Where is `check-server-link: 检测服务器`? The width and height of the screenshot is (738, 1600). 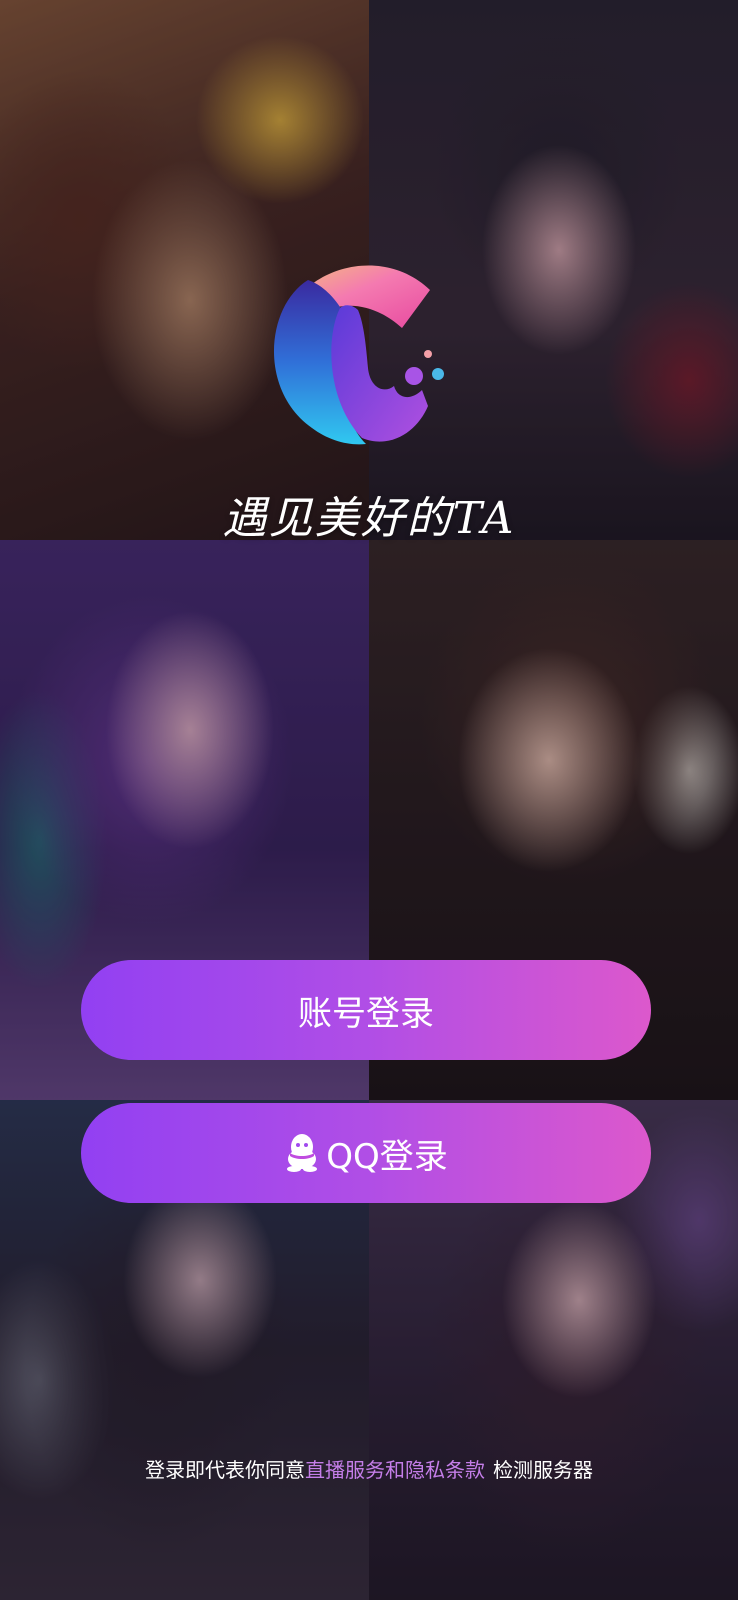 check-server-link: 检测服务器 is located at coordinates (543, 1470).